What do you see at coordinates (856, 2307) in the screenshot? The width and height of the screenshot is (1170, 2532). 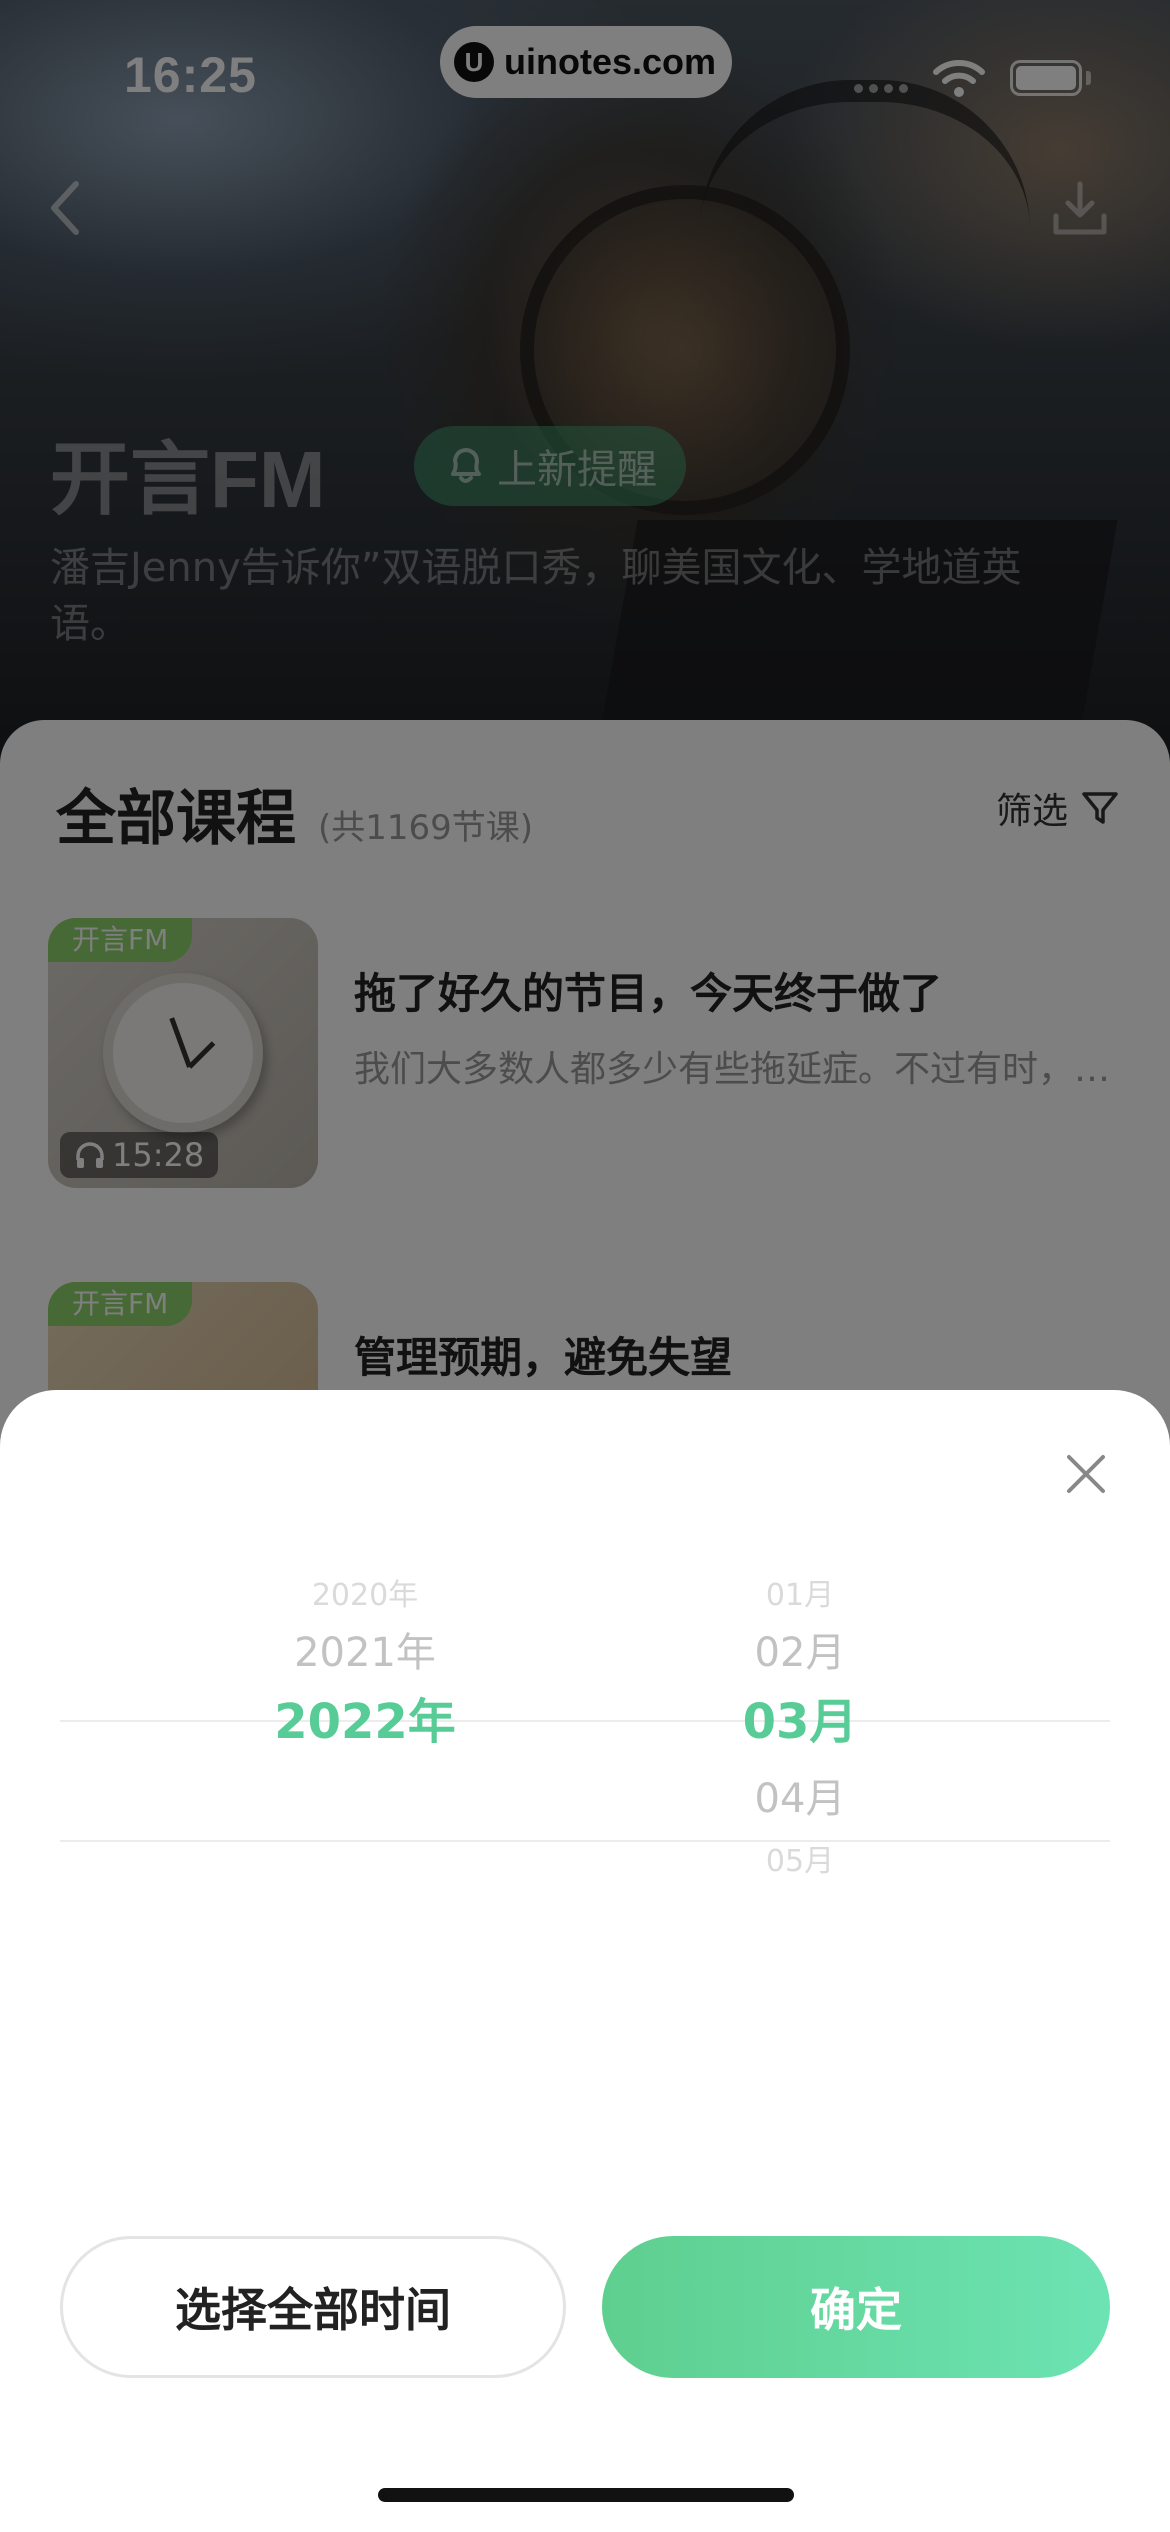 I see `confirm-button: 确定` at bounding box center [856, 2307].